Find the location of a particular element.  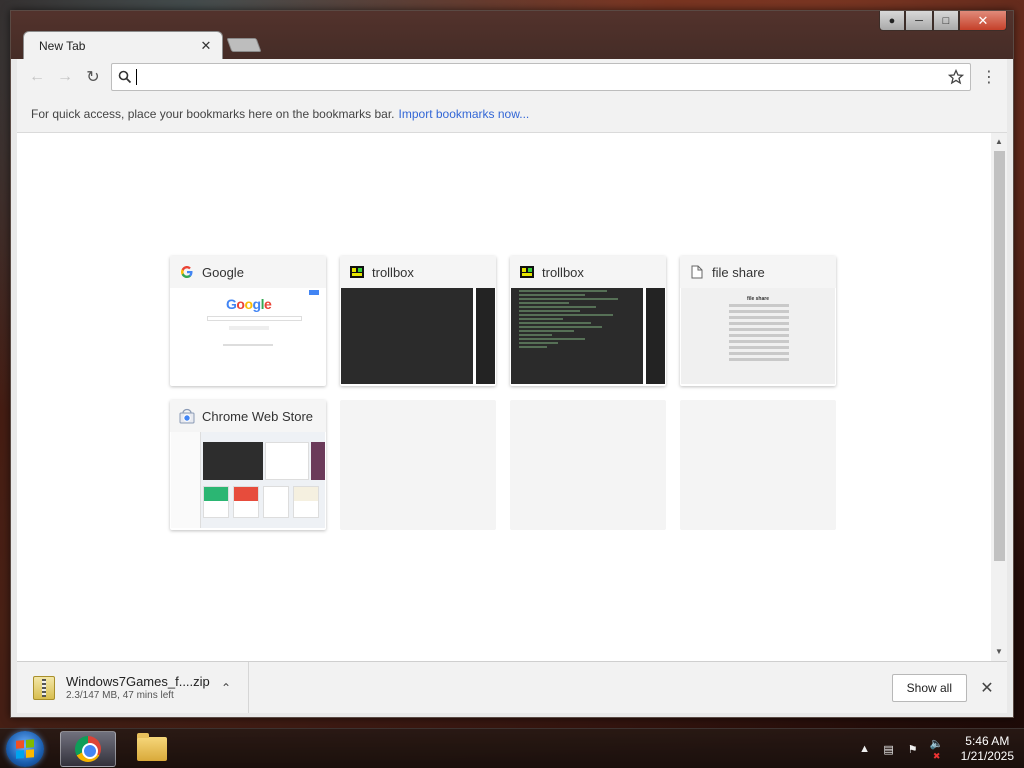

toolbar: ← → ↻ ⋮ is located at coordinates (512, 77).